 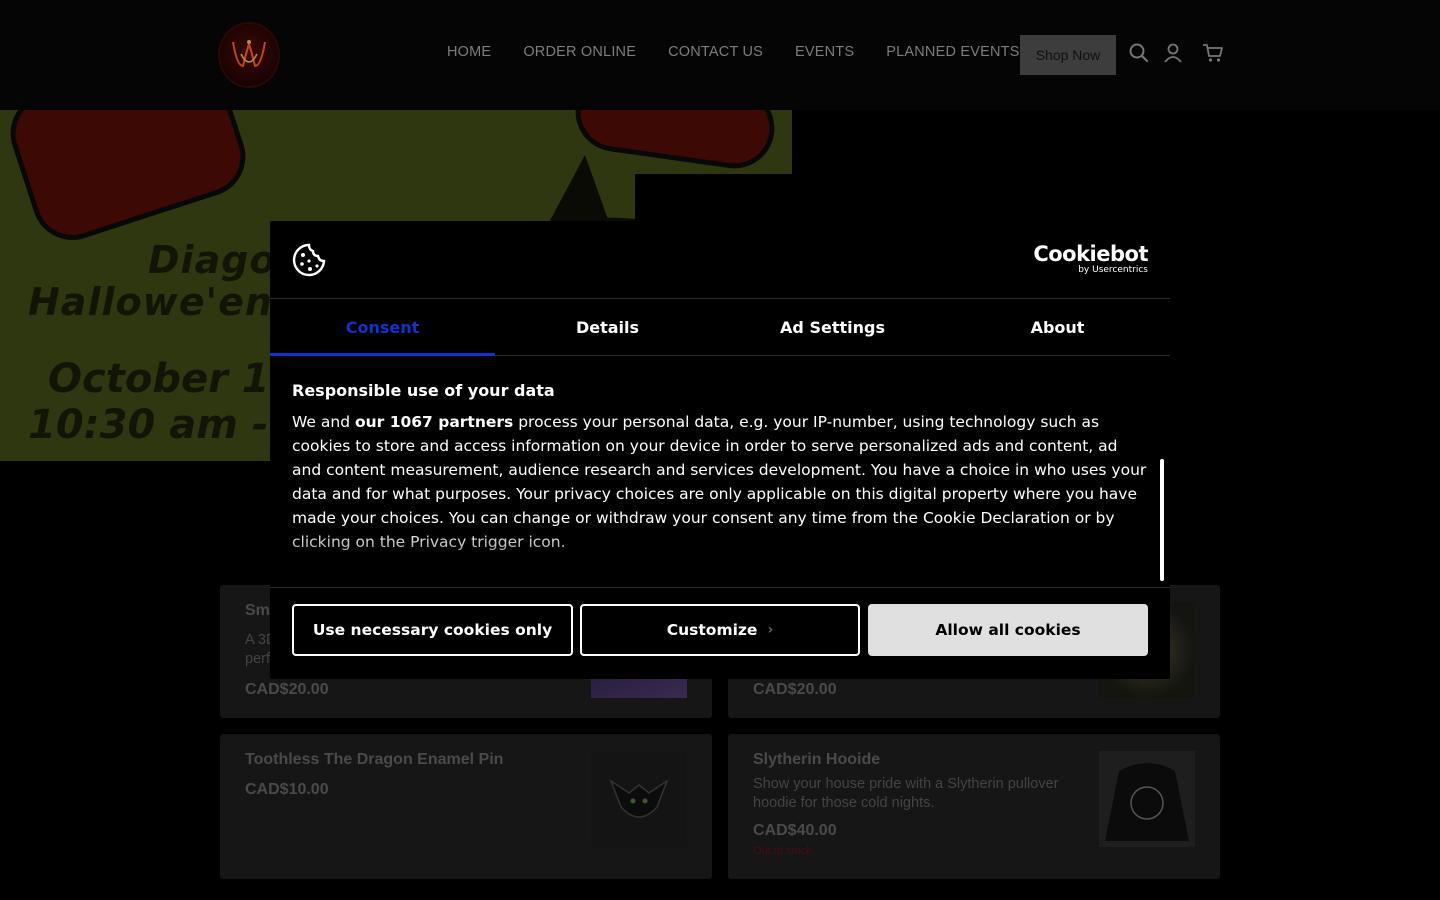 What do you see at coordinates (1090, 259) in the screenshot?
I see `cookiebot-logo: Cookiebot by Usercentrics` at bounding box center [1090, 259].